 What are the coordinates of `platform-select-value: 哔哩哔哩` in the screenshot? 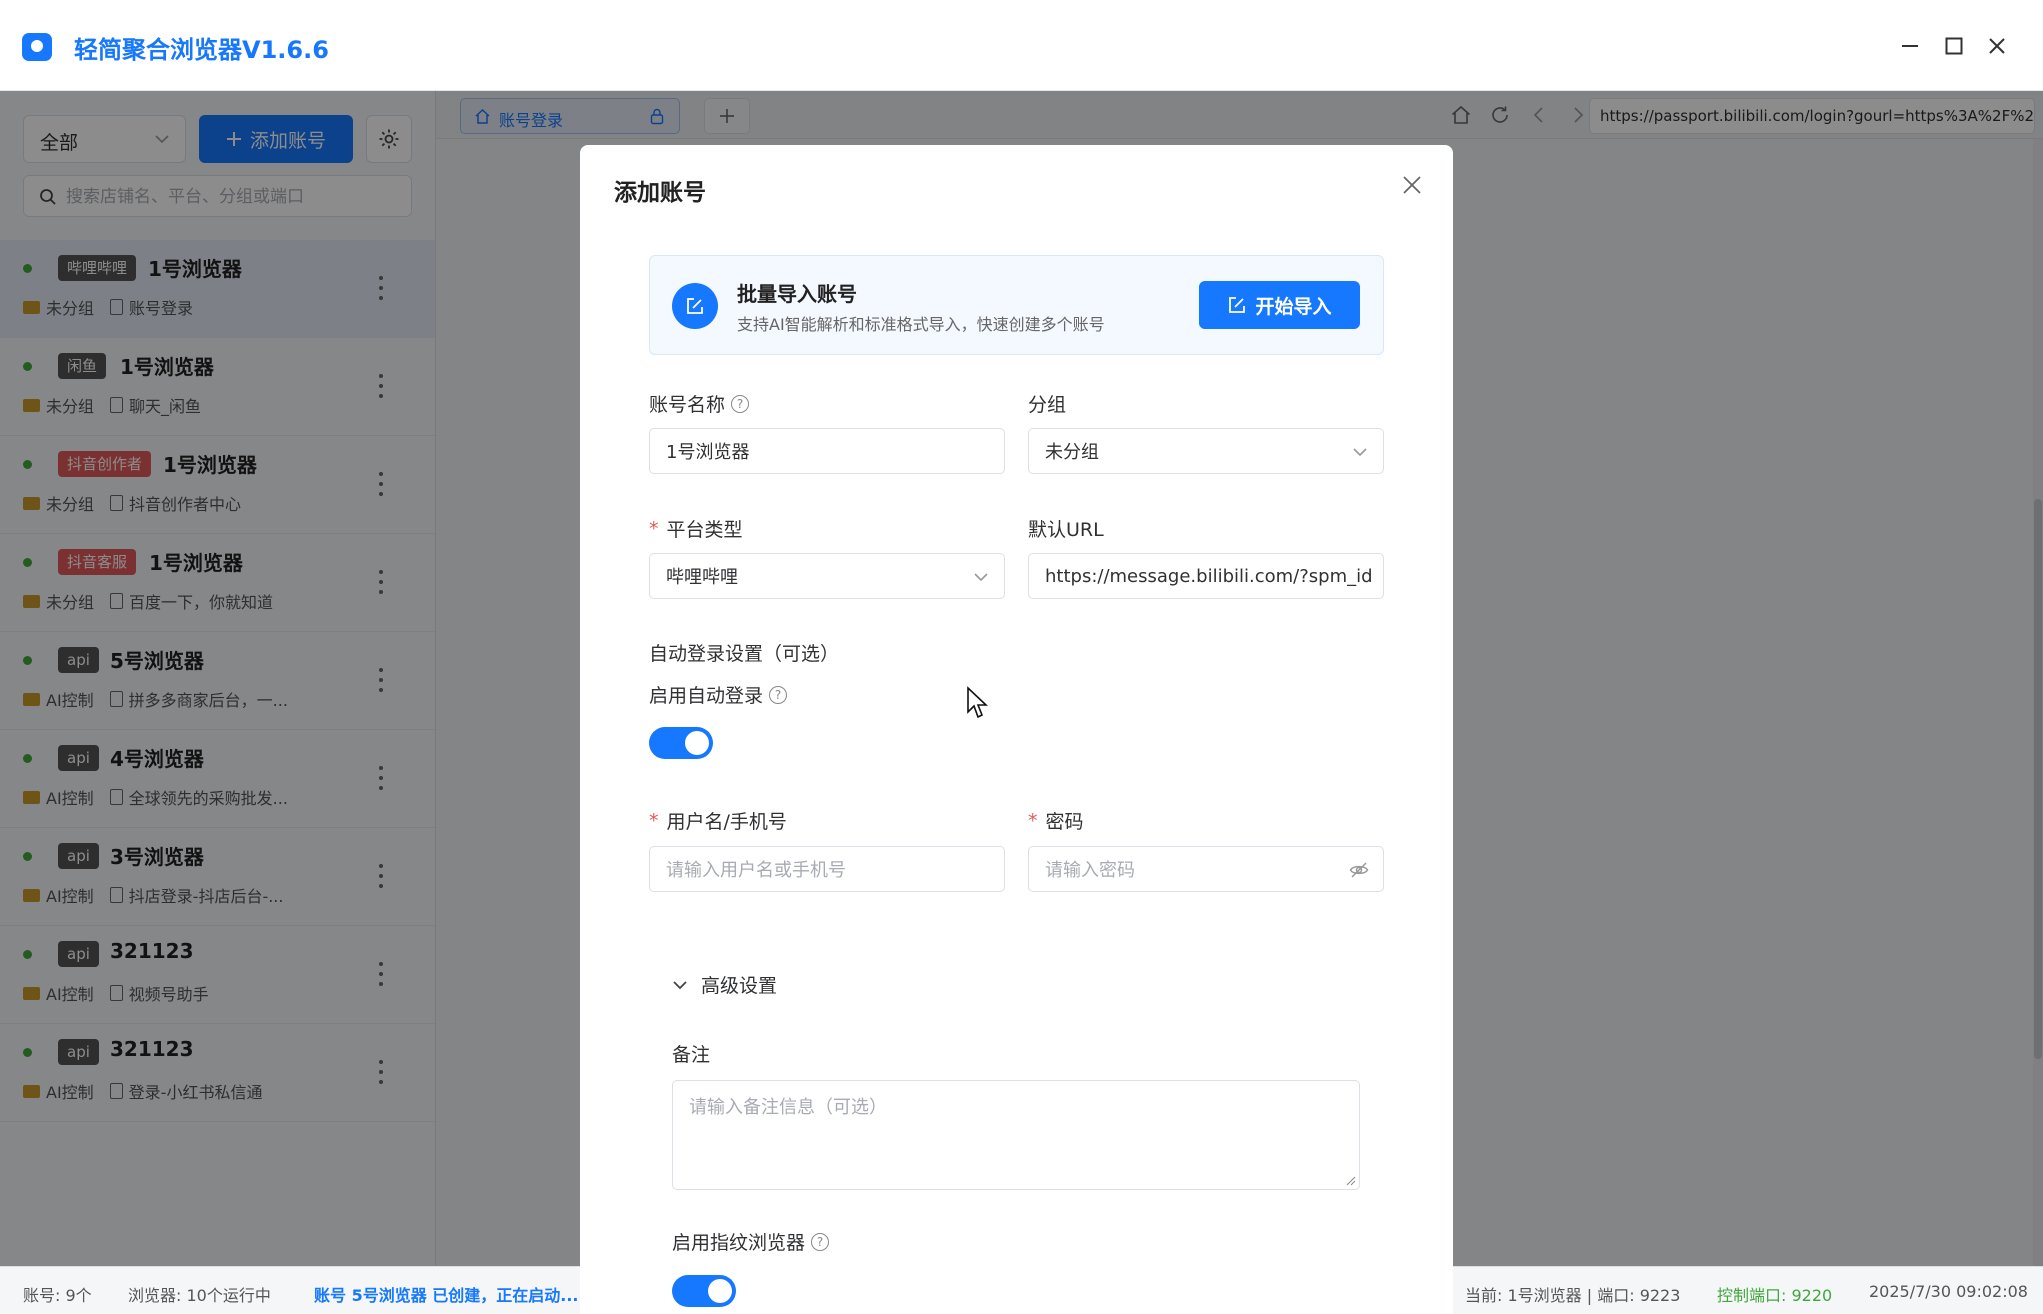 It's located at (702, 577).